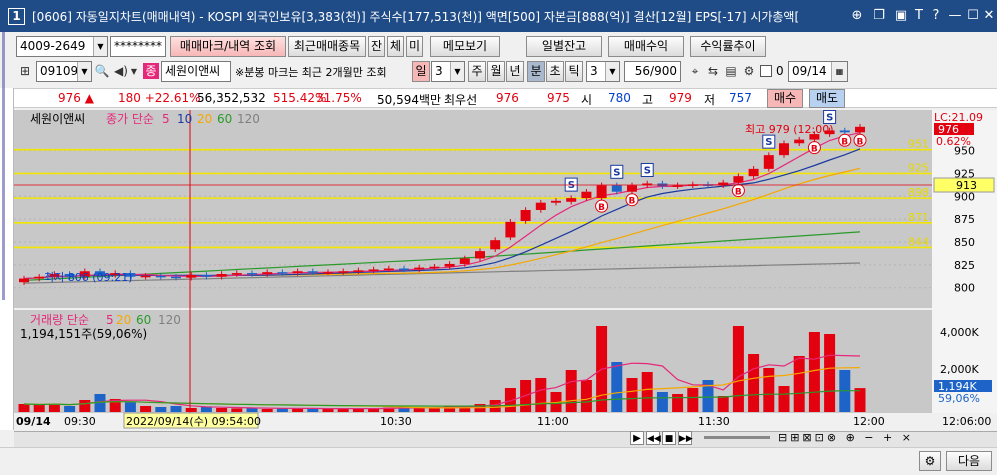 The height and width of the screenshot is (475, 997). What do you see at coordinates (57, 119) in the screenshot?
I see `price-panel-stock: 세원이앤씨` at bounding box center [57, 119].